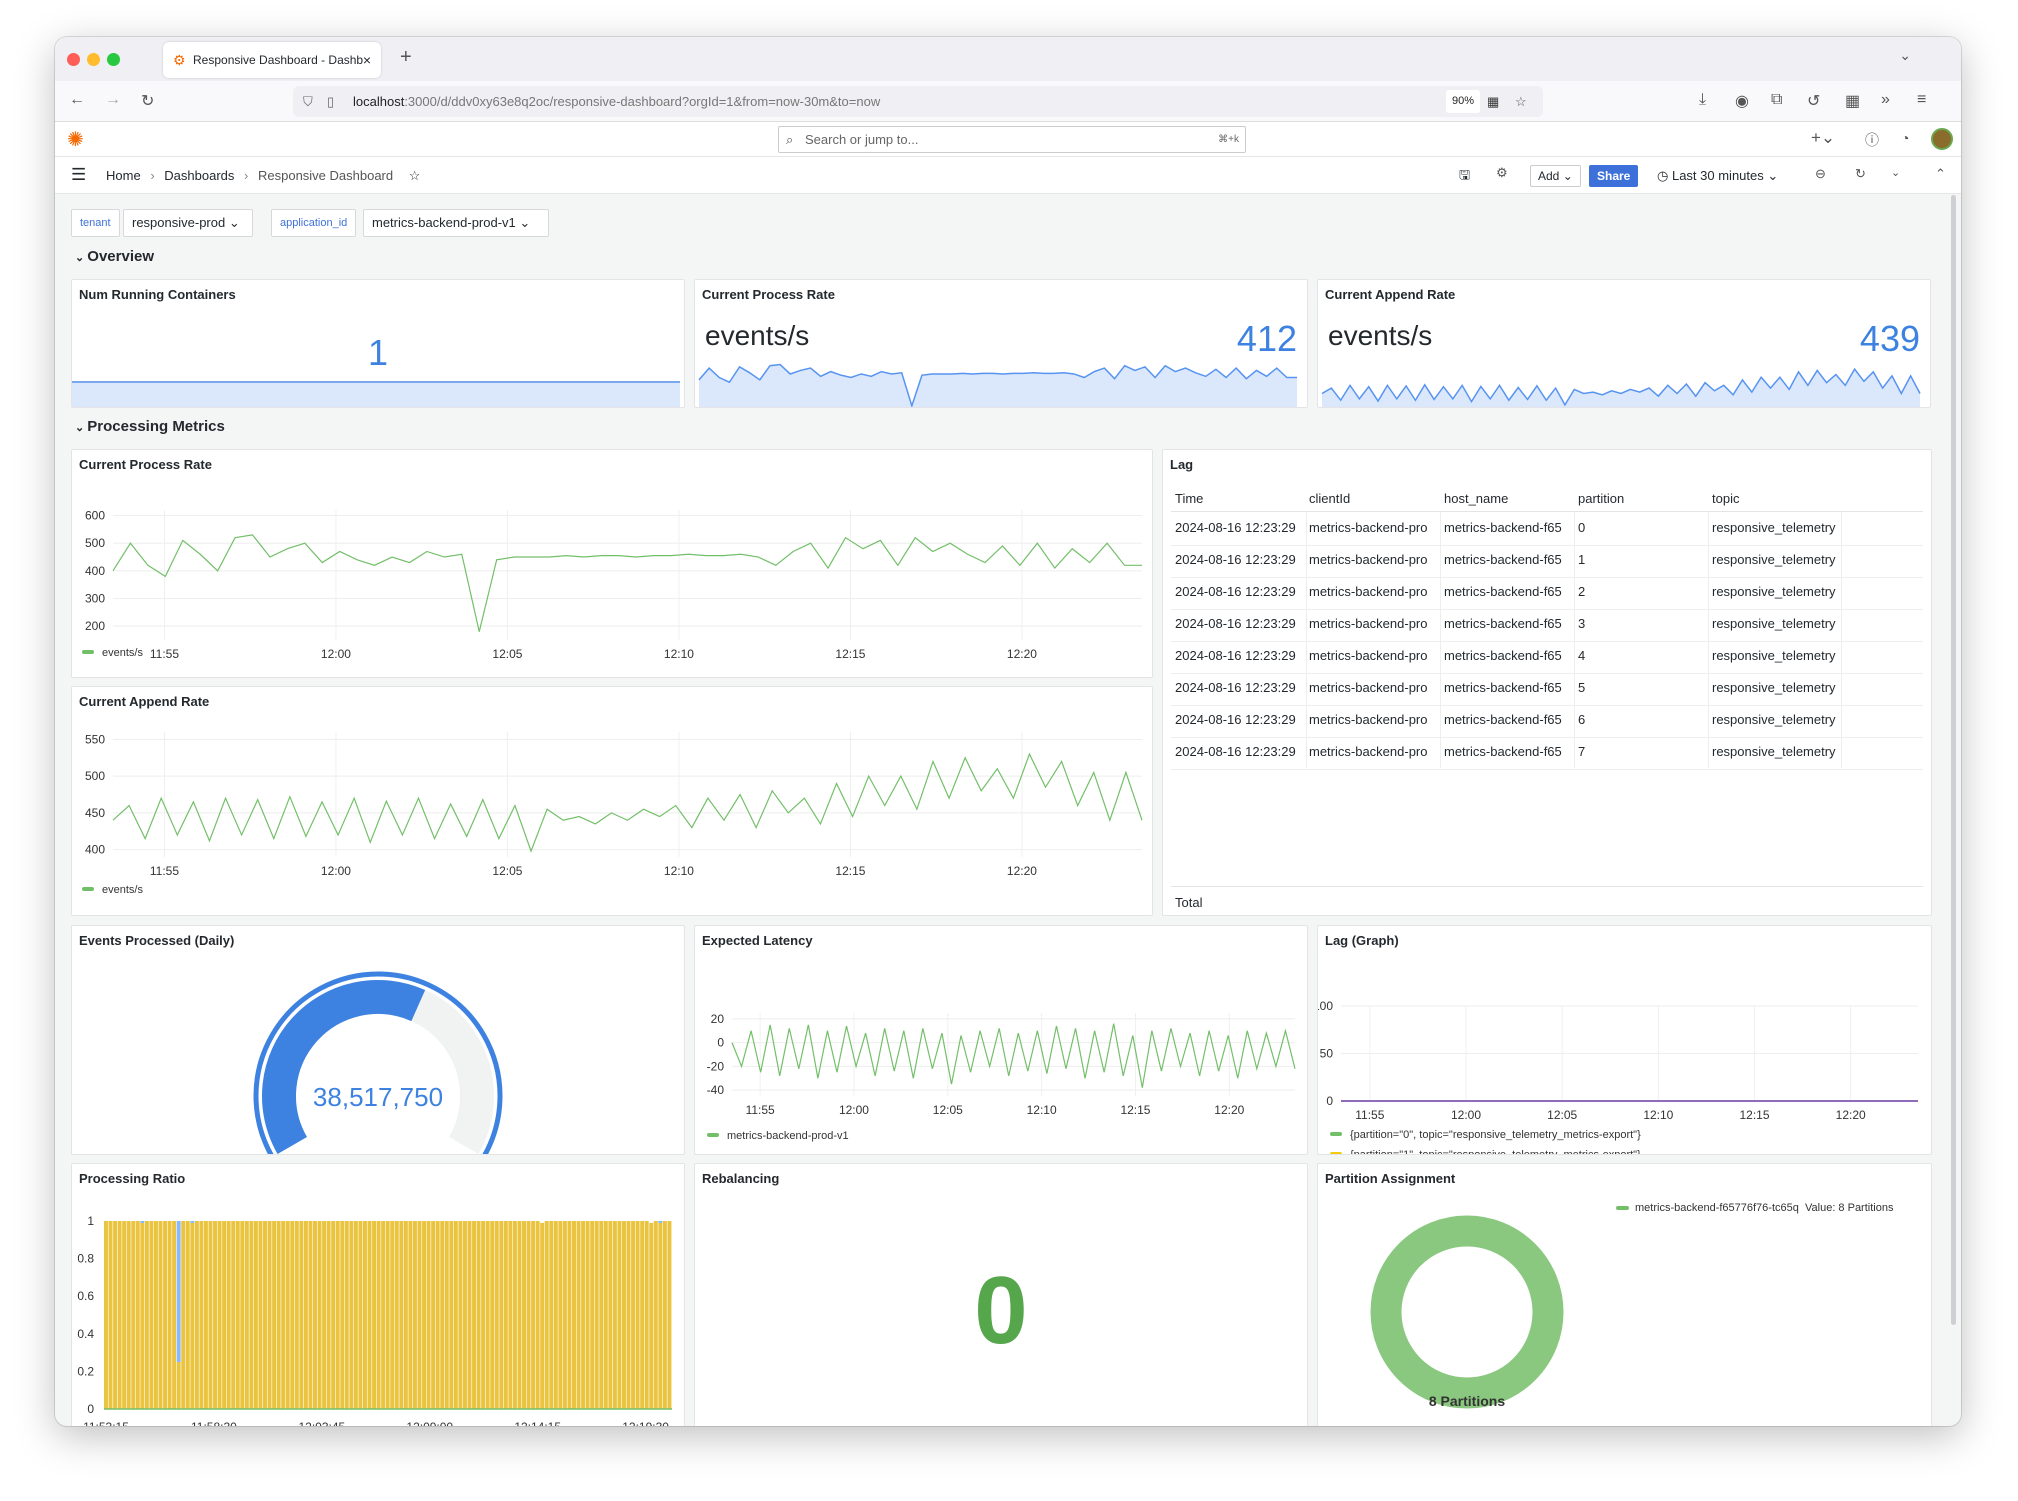 The width and height of the screenshot is (2018, 1501). What do you see at coordinates (1717, 176) in the screenshot?
I see `time-picker: ◷ Last 30 minutes ⌄` at bounding box center [1717, 176].